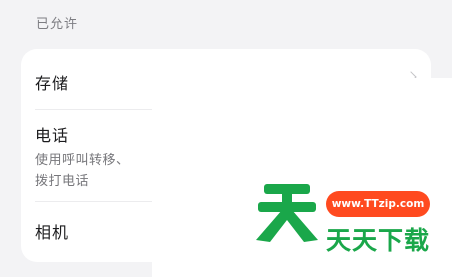  I want to click on watermark-logo-icon, so click(287, 213).